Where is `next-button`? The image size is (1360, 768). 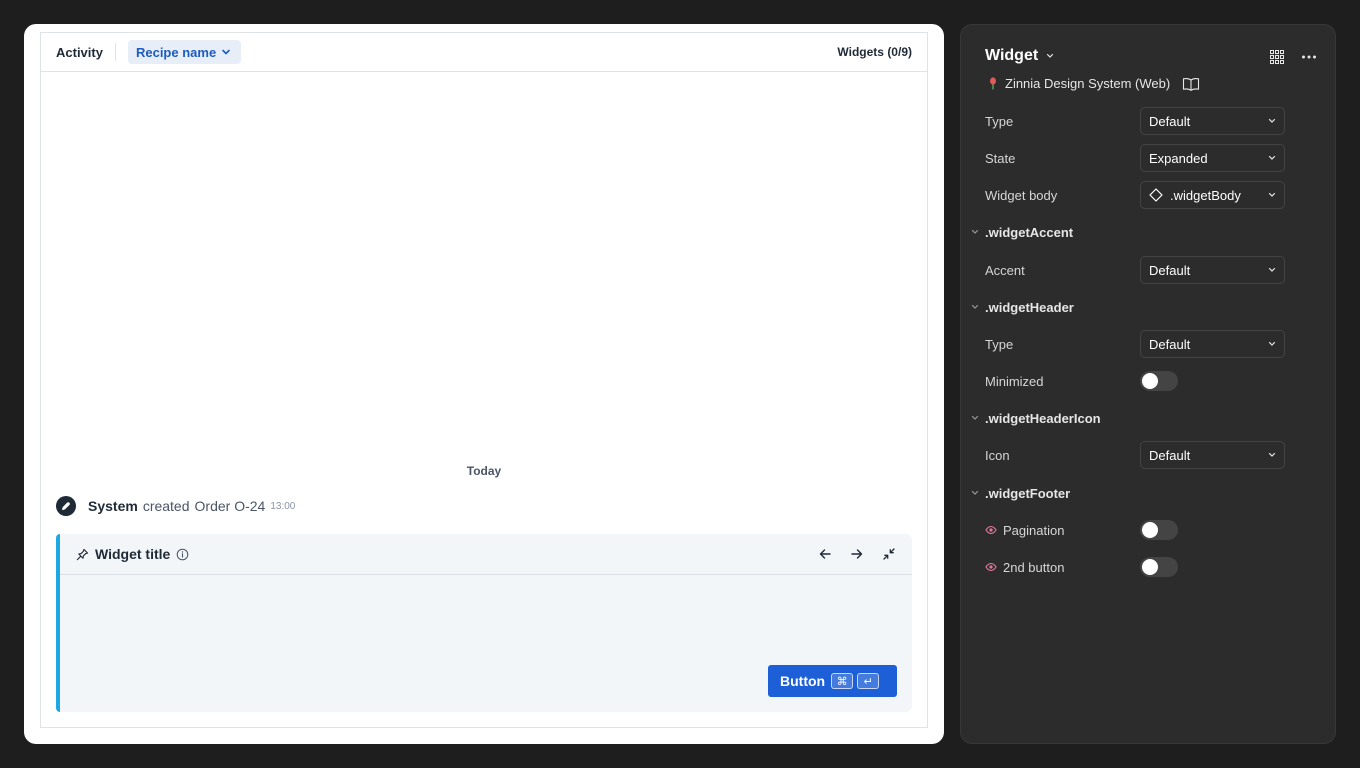
next-button is located at coordinates (857, 554).